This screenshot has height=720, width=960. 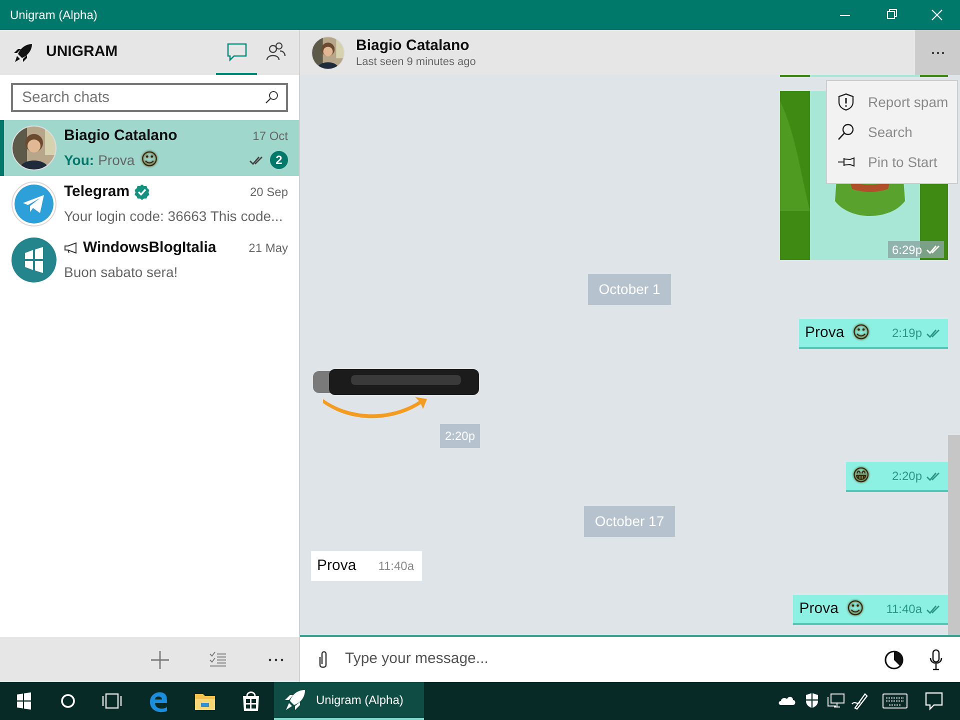 What do you see at coordinates (630, 289) in the screenshot?
I see `date-separator: October 1` at bounding box center [630, 289].